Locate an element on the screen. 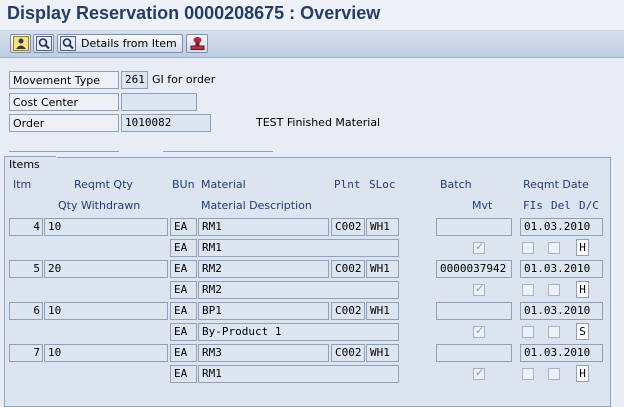 This screenshot has height=407, width=624. material-field: BP1 is located at coordinates (263, 311).